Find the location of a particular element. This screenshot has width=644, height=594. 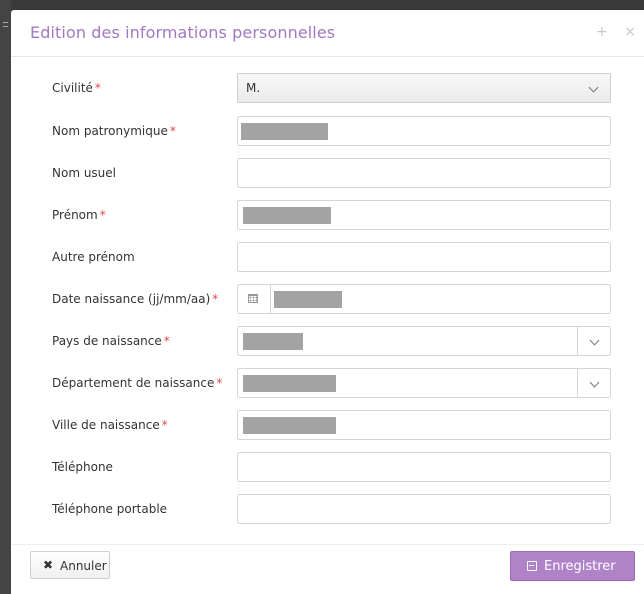

background-menu-icon is located at coordinates (5, 24).